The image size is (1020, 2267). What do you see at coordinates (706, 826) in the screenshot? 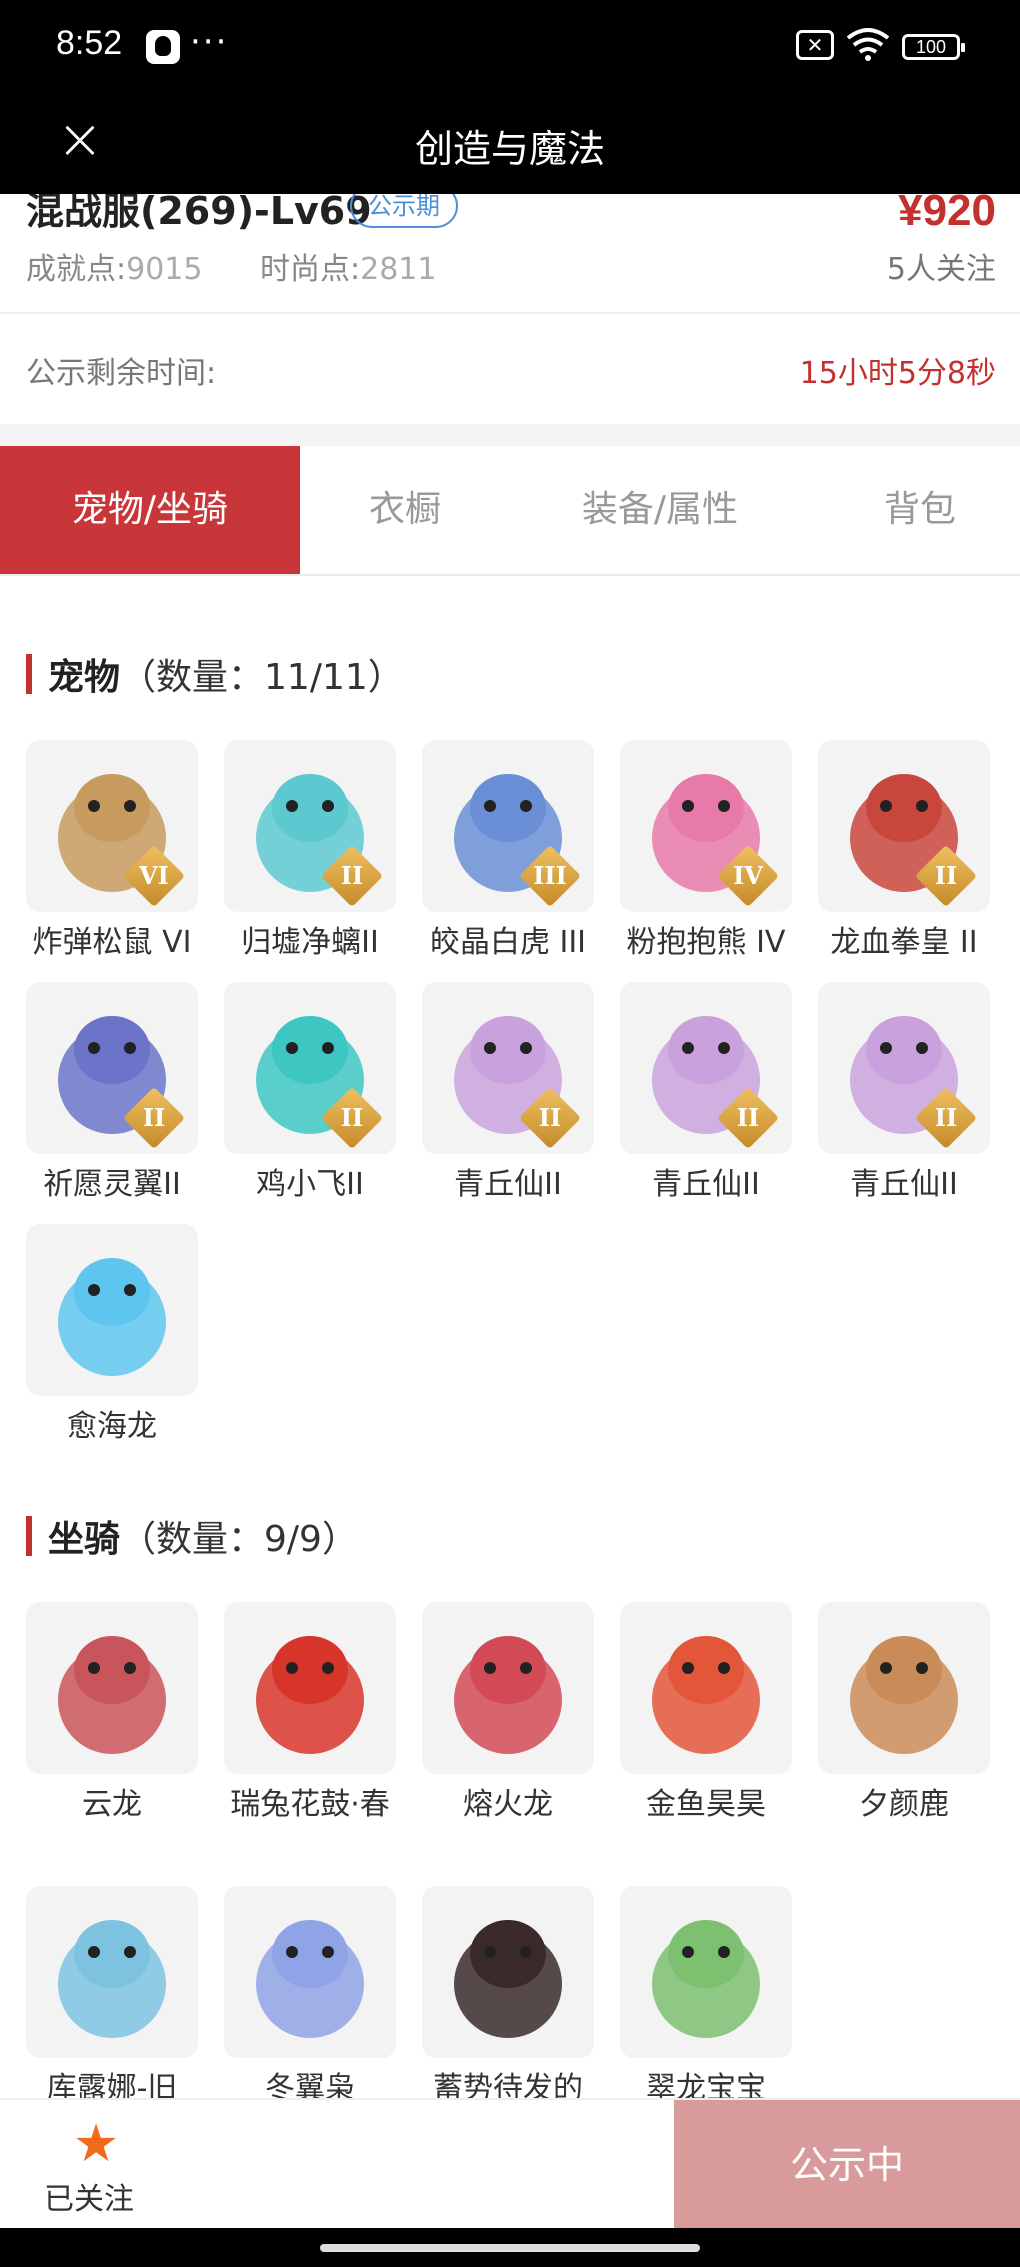
I see `pink-bear-icon: IV` at bounding box center [706, 826].